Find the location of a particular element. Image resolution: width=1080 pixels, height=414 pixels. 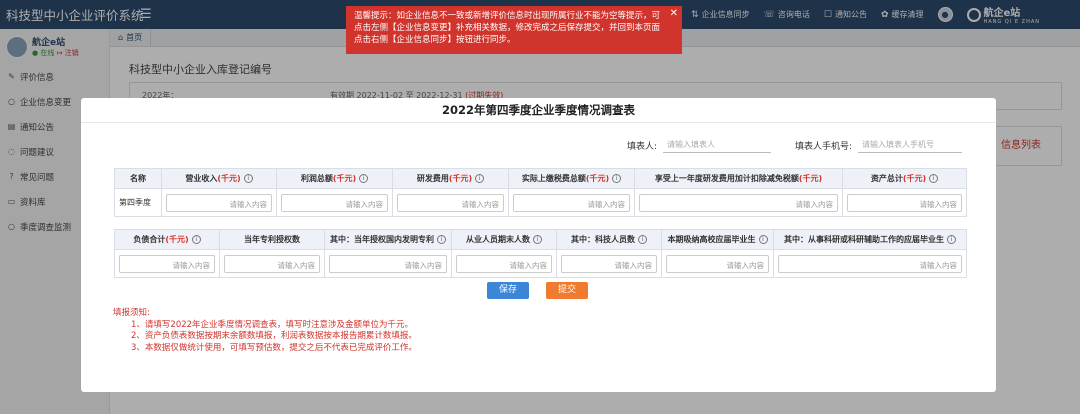

phone-row: 填表人手机号: 请输入填表人手机号 is located at coordinates (879, 145).